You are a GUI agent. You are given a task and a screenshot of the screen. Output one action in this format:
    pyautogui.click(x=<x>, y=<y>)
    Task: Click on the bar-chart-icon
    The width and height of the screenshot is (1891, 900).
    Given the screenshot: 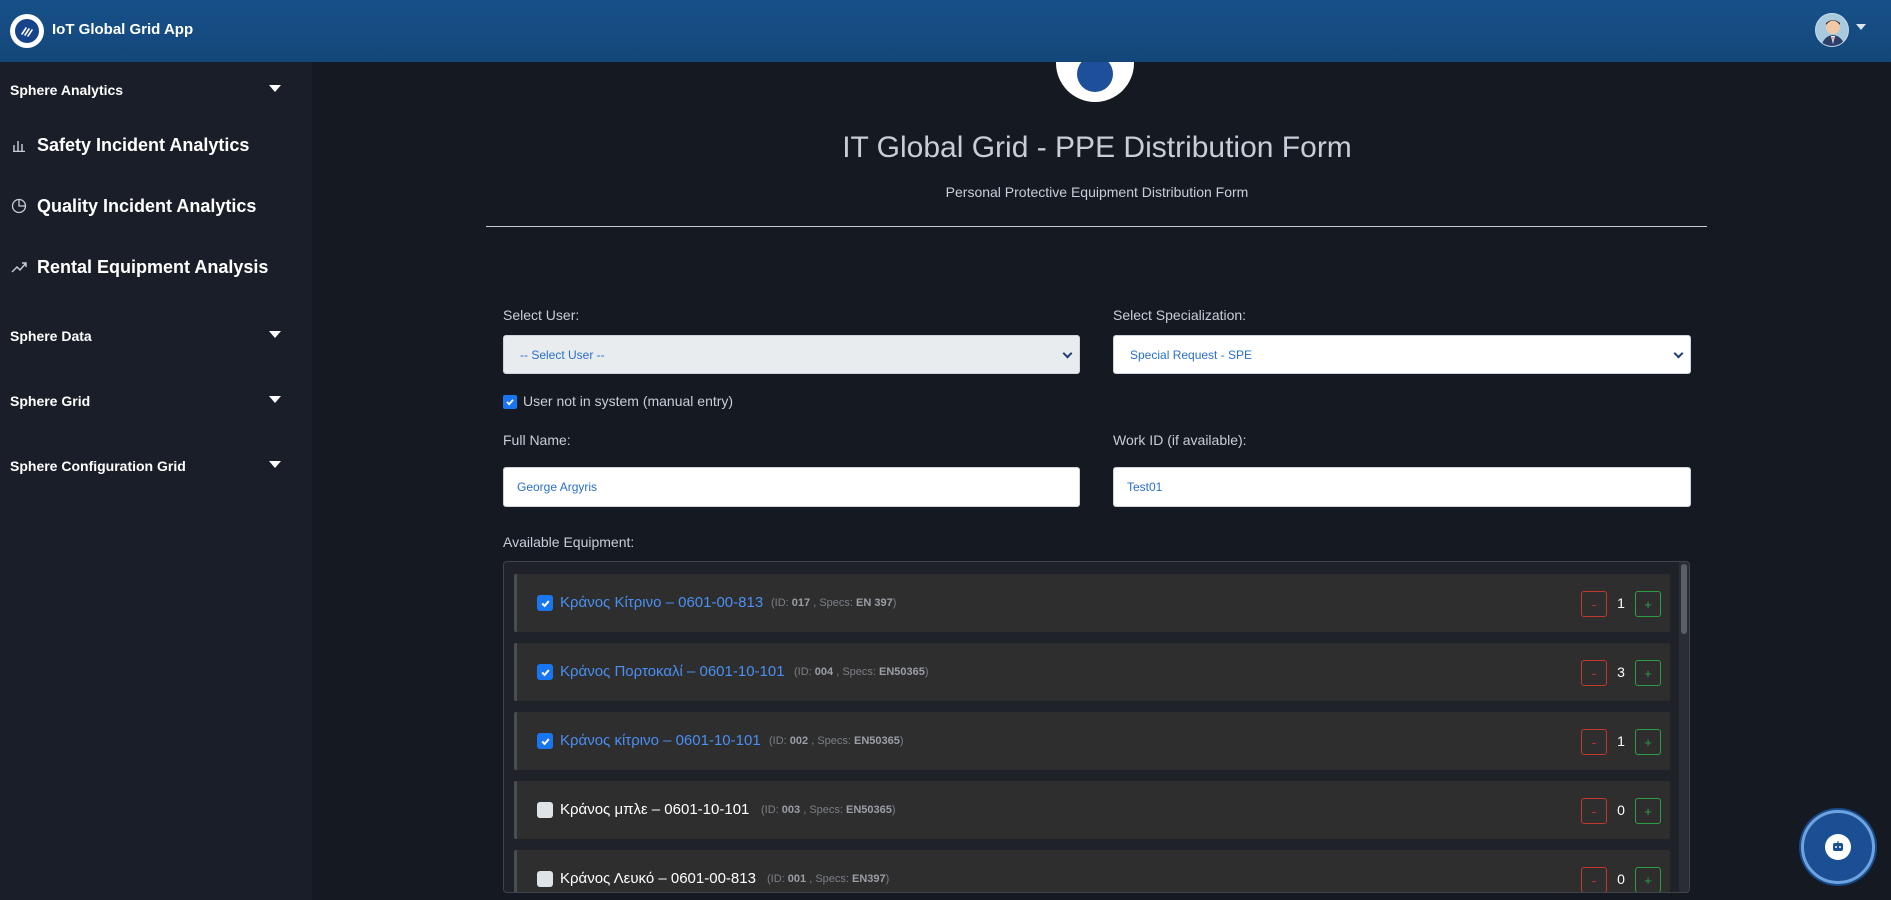 What is the action you would take?
    pyautogui.click(x=19, y=145)
    